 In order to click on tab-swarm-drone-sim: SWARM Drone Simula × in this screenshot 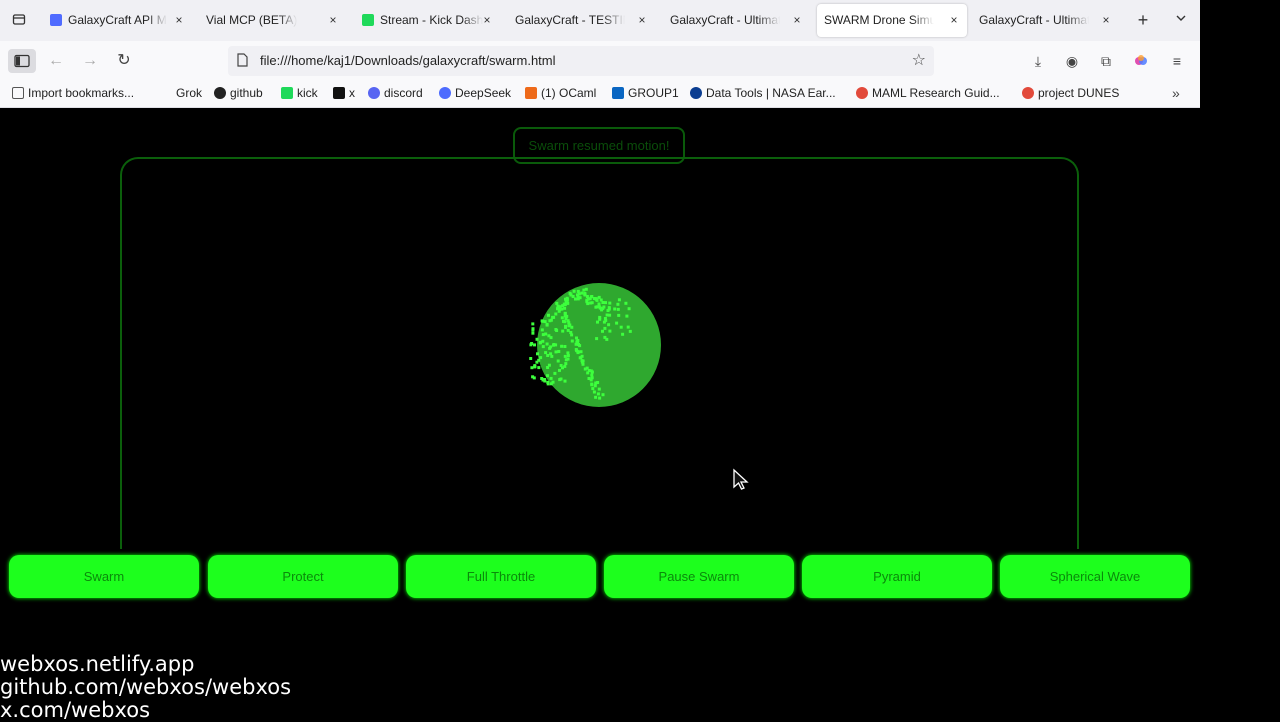, I will do `click(892, 20)`.